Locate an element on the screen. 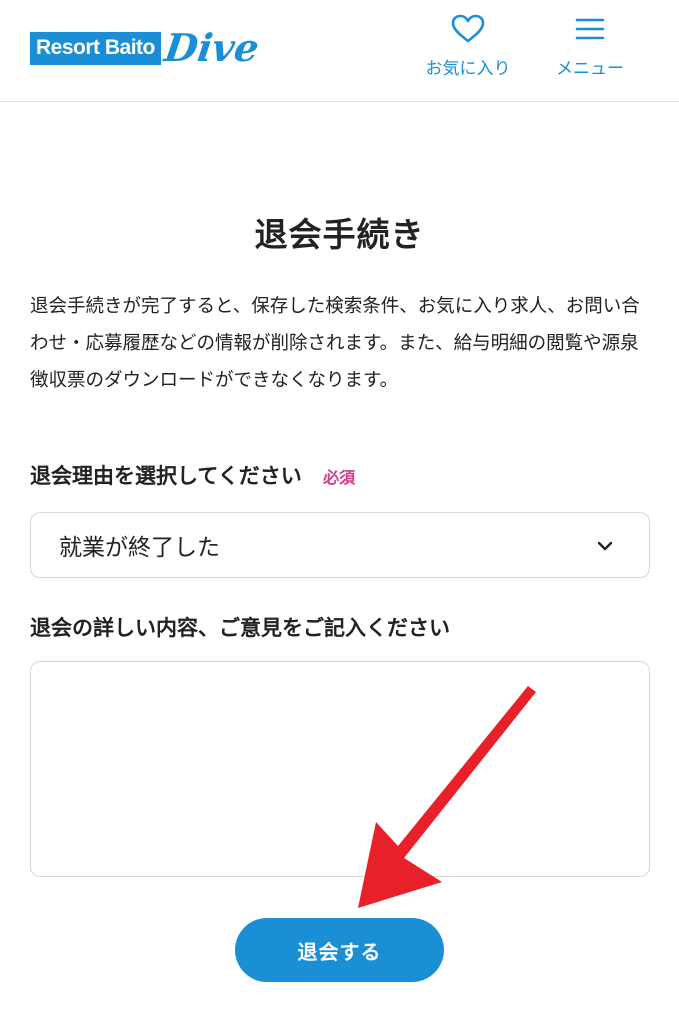  logo-text: Resort Baito is located at coordinates (95, 48).